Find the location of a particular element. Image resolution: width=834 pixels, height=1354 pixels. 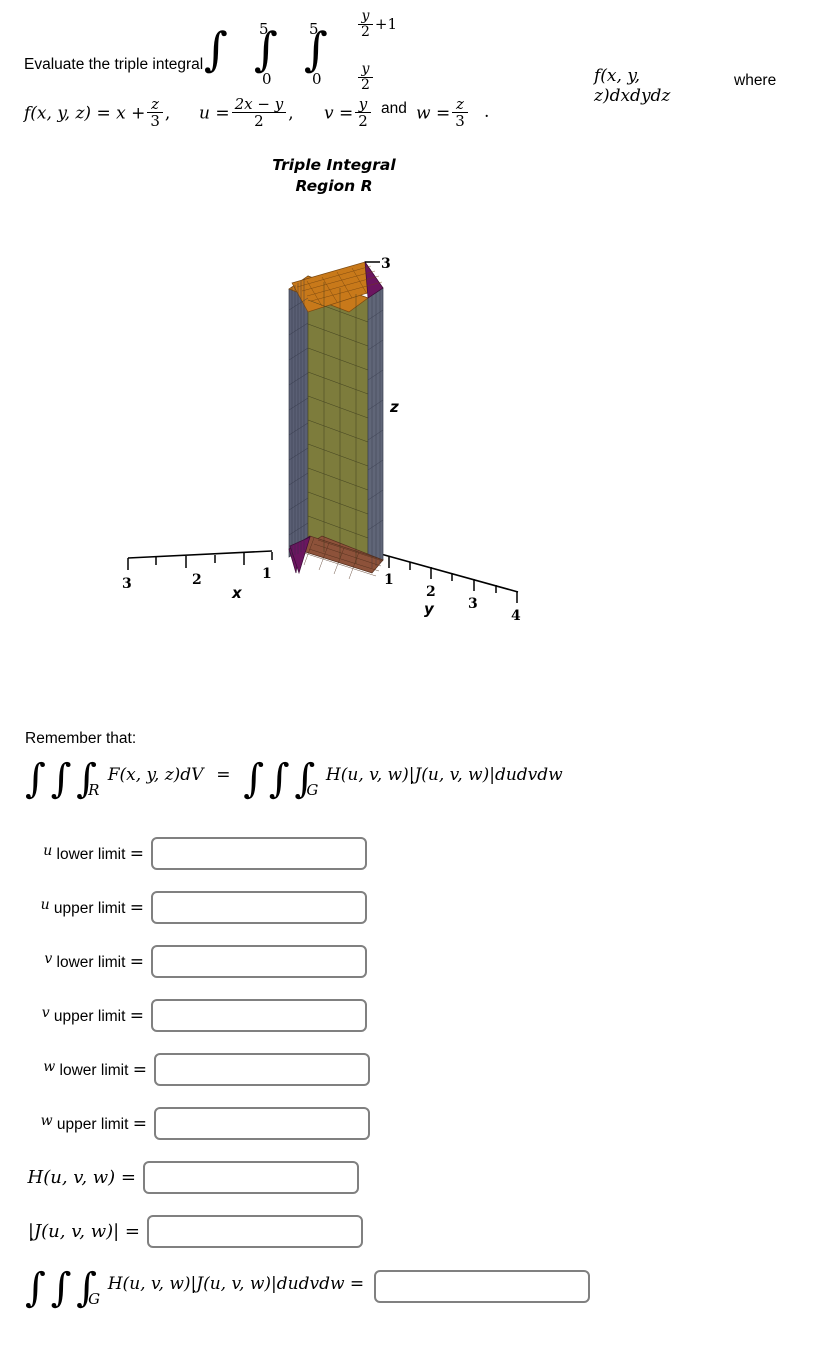

input-u-upper-limit is located at coordinates (259, 907).